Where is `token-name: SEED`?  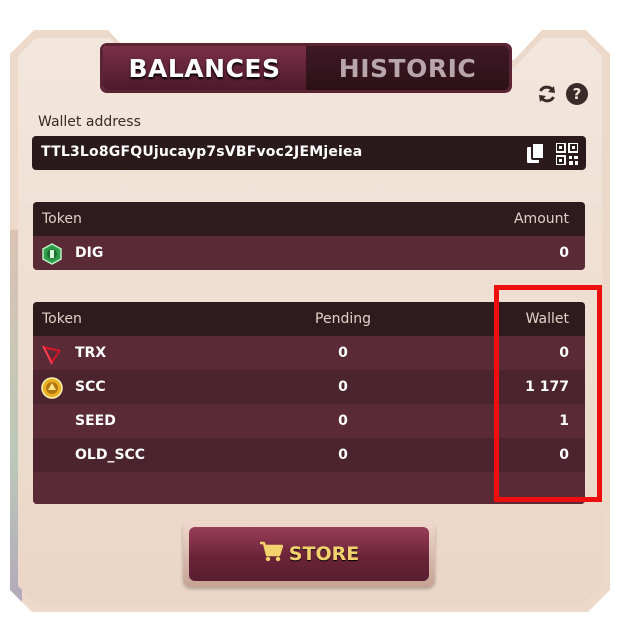 token-name: SEED is located at coordinates (95, 421).